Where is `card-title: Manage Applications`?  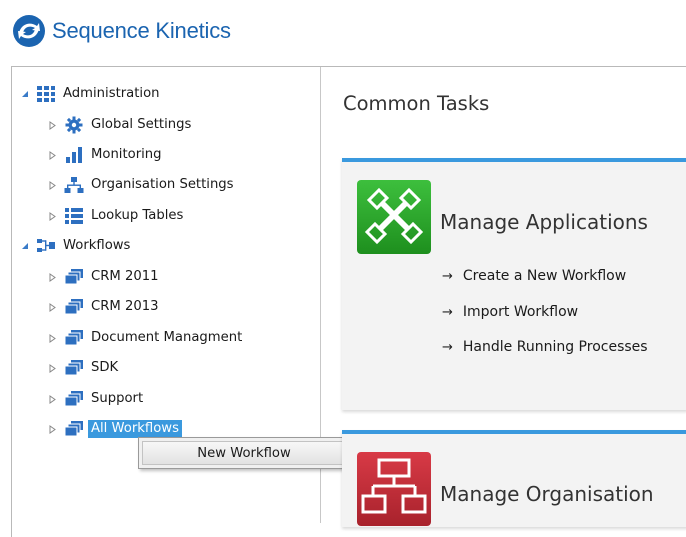 card-title: Manage Applications is located at coordinates (544, 222).